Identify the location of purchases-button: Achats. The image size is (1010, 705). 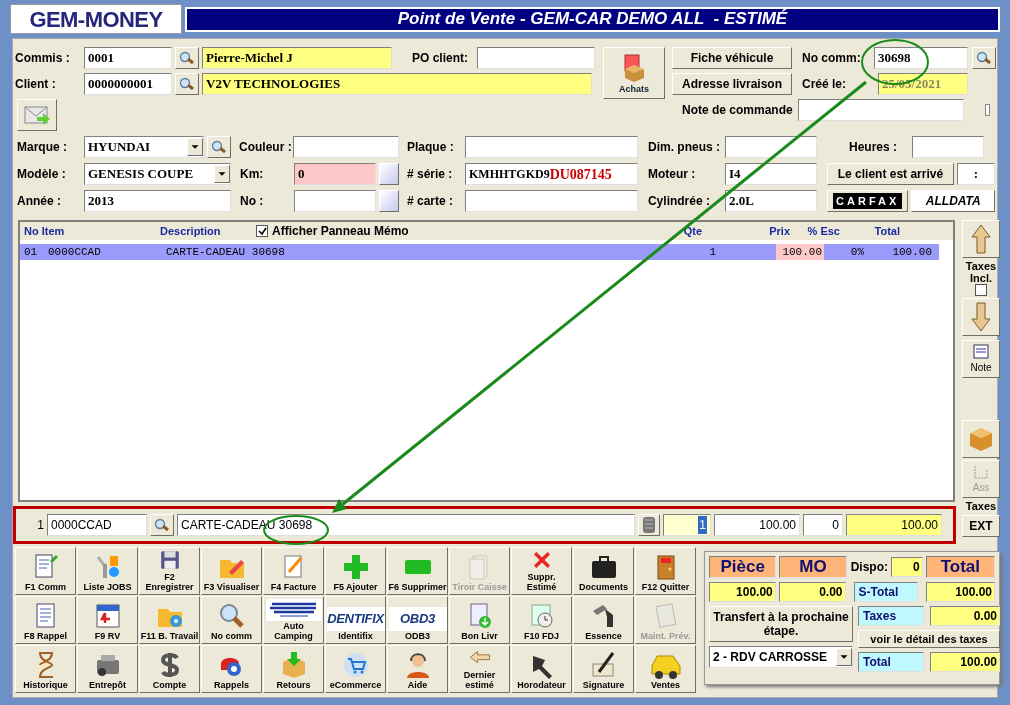
(634, 73).